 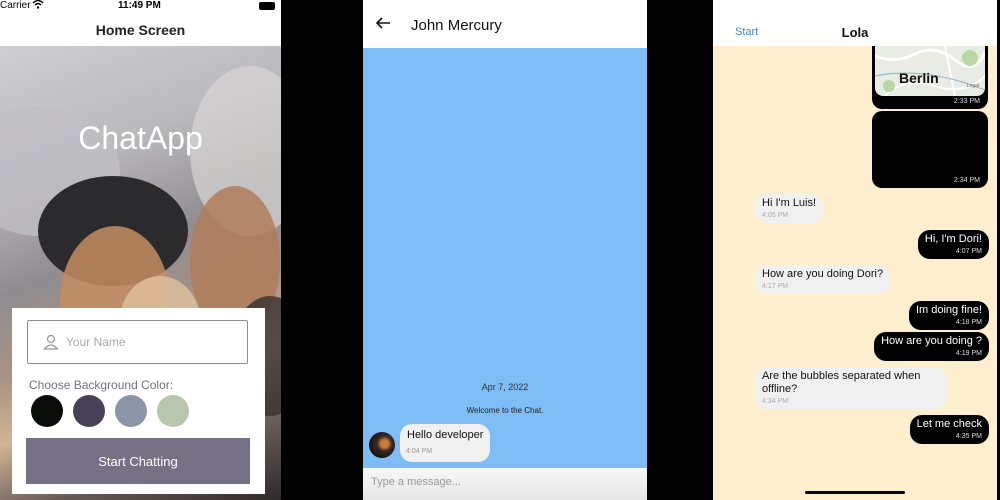 I want to click on name-input, so click(x=151, y=342).